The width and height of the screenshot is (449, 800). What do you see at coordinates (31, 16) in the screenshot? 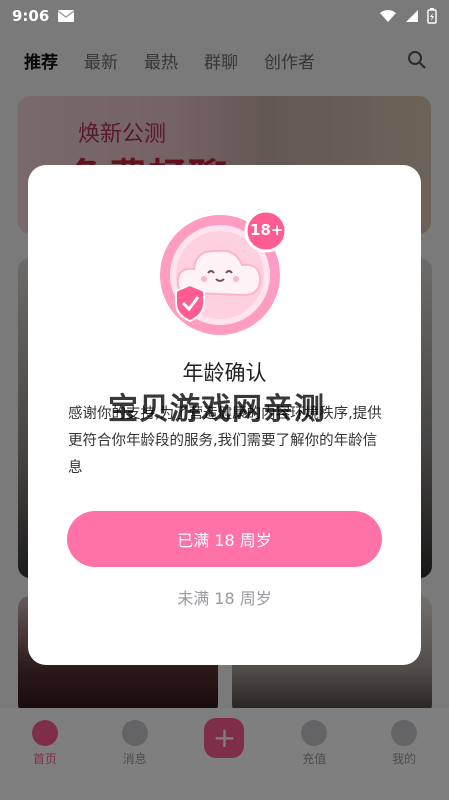
I see `status-time: 9:06` at bounding box center [31, 16].